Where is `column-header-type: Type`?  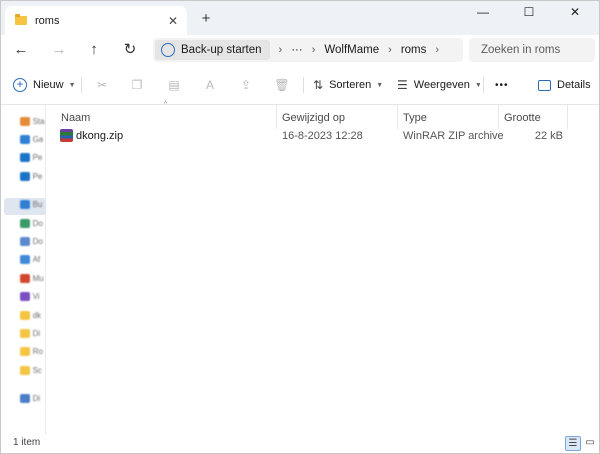
column-header-type: Type is located at coordinates (415, 118).